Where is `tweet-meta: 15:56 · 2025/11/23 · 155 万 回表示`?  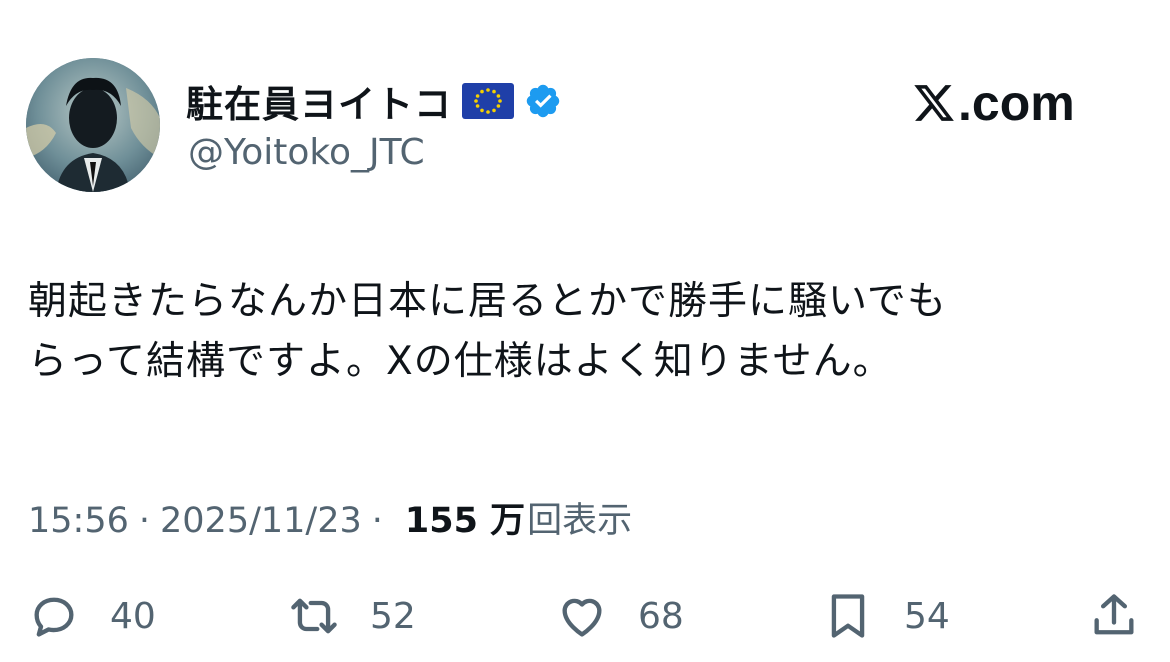 tweet-meta: 15:56 · 2025/11/23 · 155 万 回表示 is located at coordinates (330, 517).